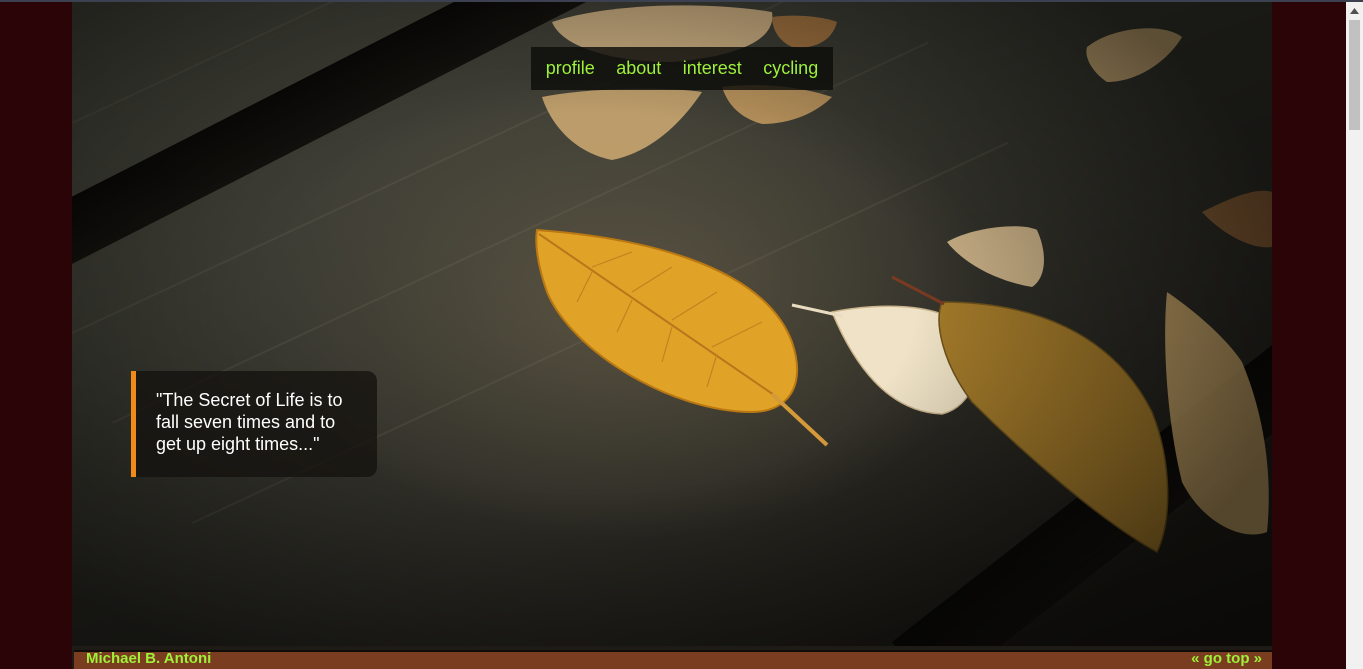 The height and width of the screenshot is (669, 1363). What do you see at coordinates (1354, 75) in the screenshot?
I see `scrollbar-thumb` at bounding box center [1354, 75].